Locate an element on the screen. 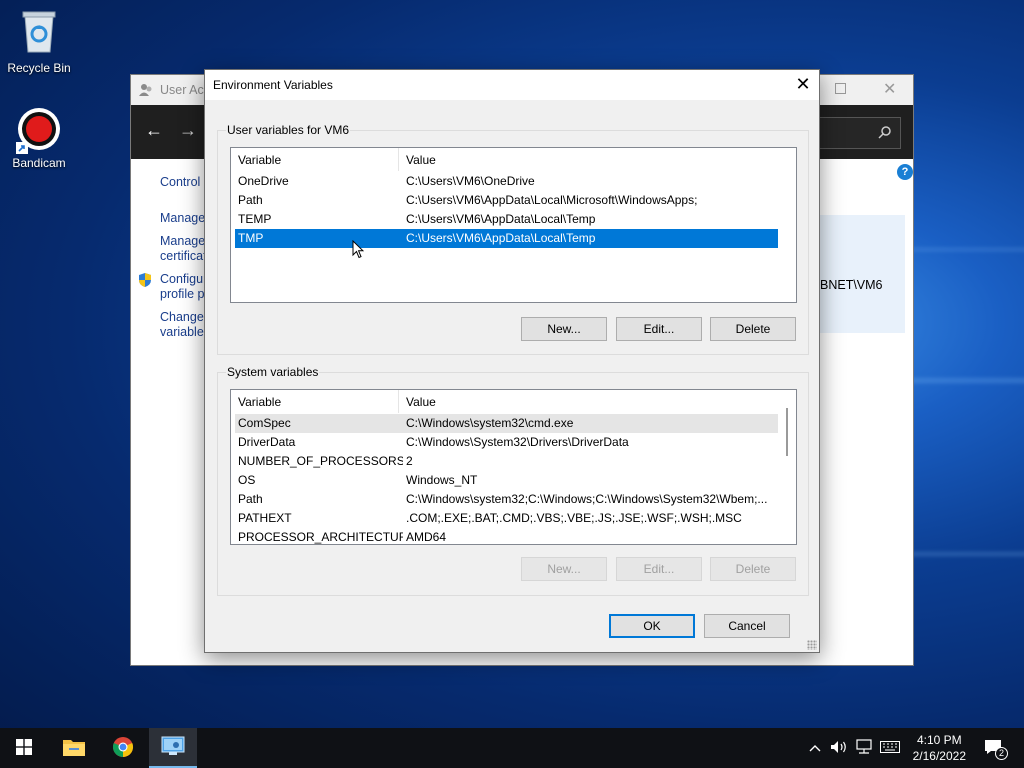  bandicam-icon is located at coordinates (39, 130).